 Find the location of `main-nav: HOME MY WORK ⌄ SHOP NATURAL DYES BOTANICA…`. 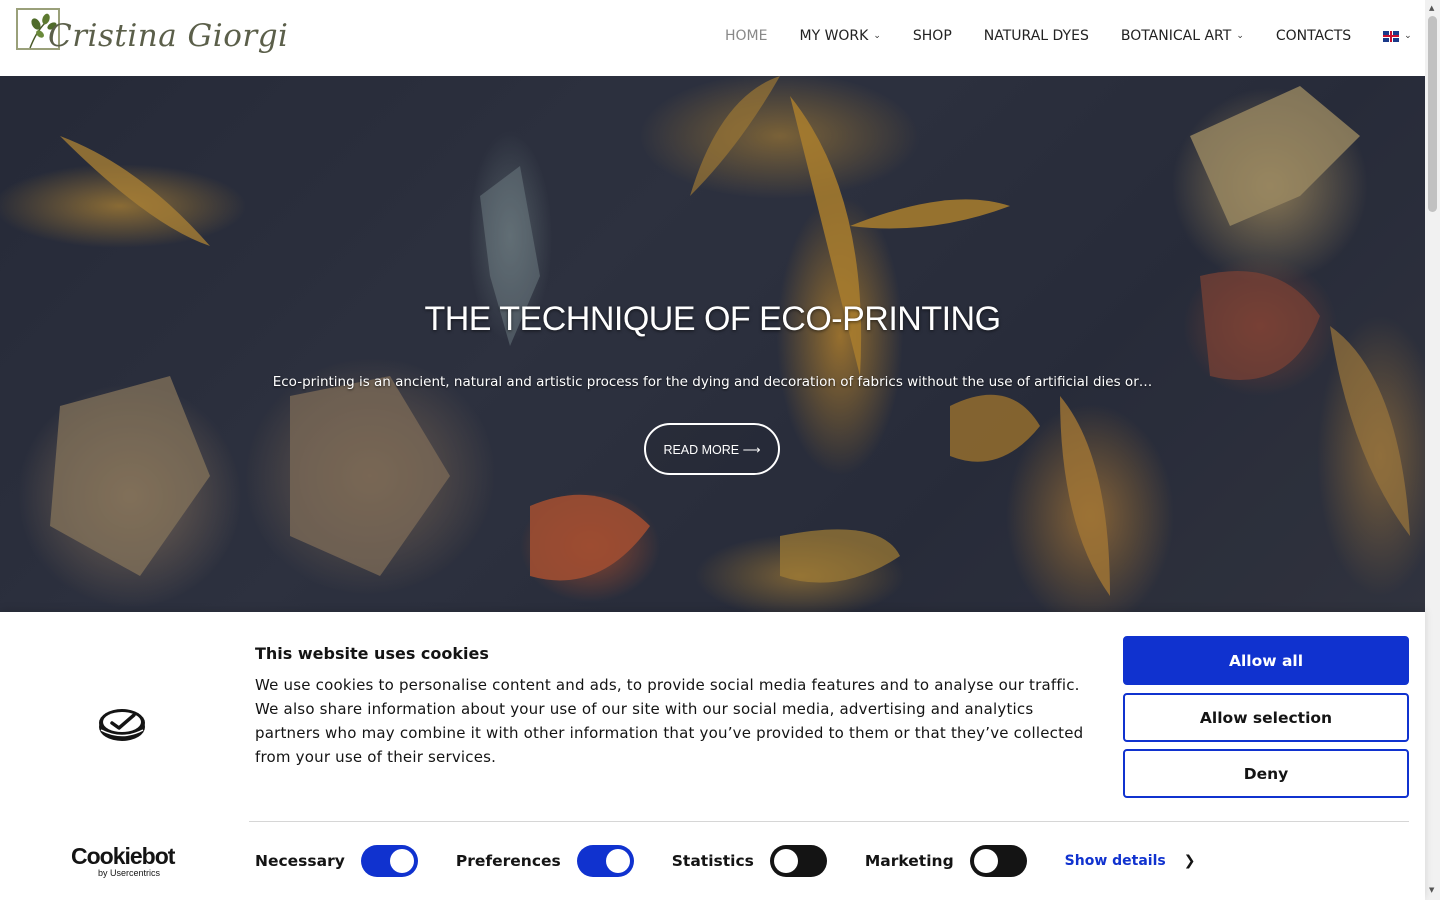

main-nav: HOME MY WORK ⌄ SHOP NATURAL DYES BOTANICA… is located at coordinates (1068, 36).